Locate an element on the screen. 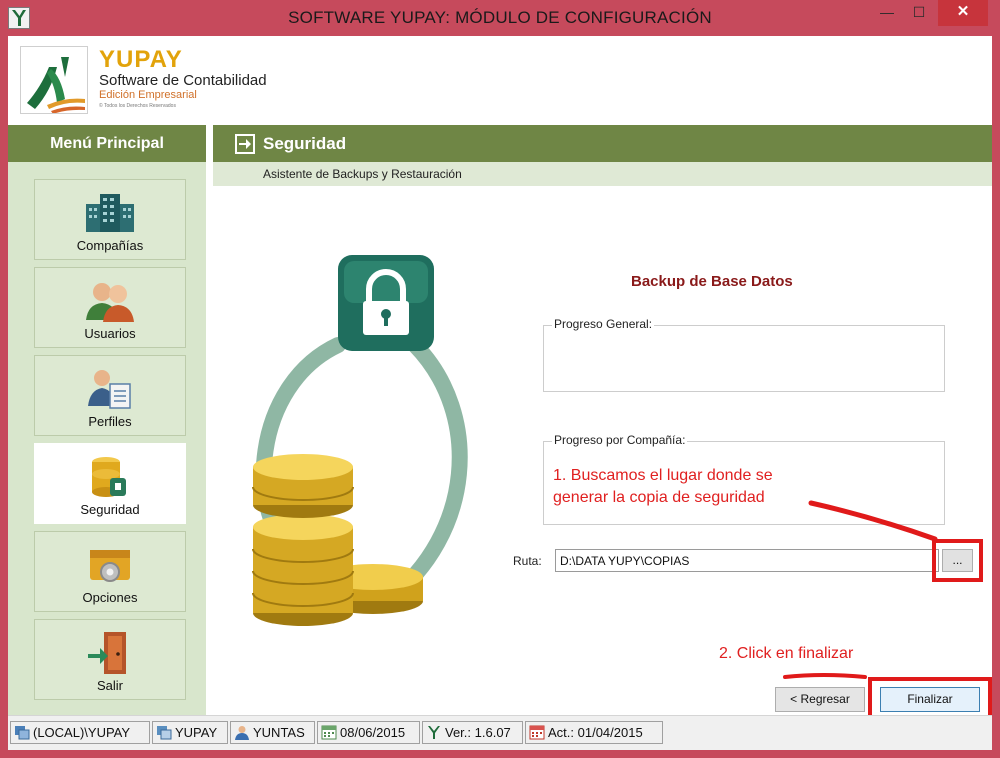 This screenshot has width=1000, height=758. sidebar-item-label: Usuarios is located at coordinates (110, 333).